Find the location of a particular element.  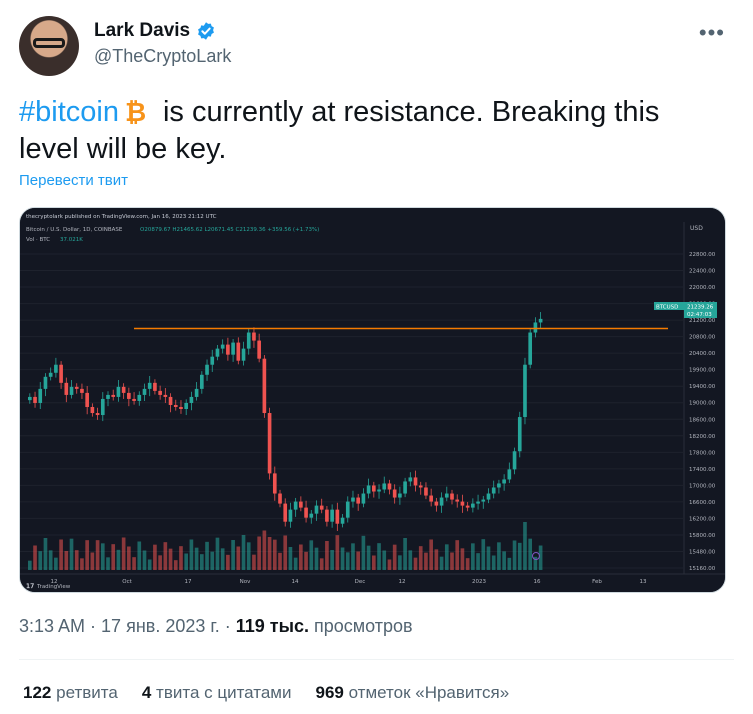

author-avatar is located at coordinates (49, 46).